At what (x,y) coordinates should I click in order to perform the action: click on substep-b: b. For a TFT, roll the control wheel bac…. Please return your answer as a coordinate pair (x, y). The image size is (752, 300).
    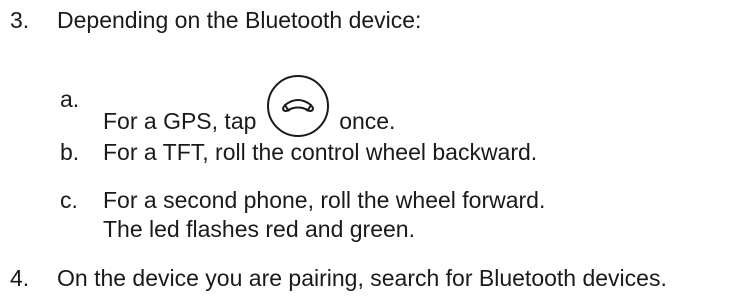
    Looking at the image, I should click on (376, 153).